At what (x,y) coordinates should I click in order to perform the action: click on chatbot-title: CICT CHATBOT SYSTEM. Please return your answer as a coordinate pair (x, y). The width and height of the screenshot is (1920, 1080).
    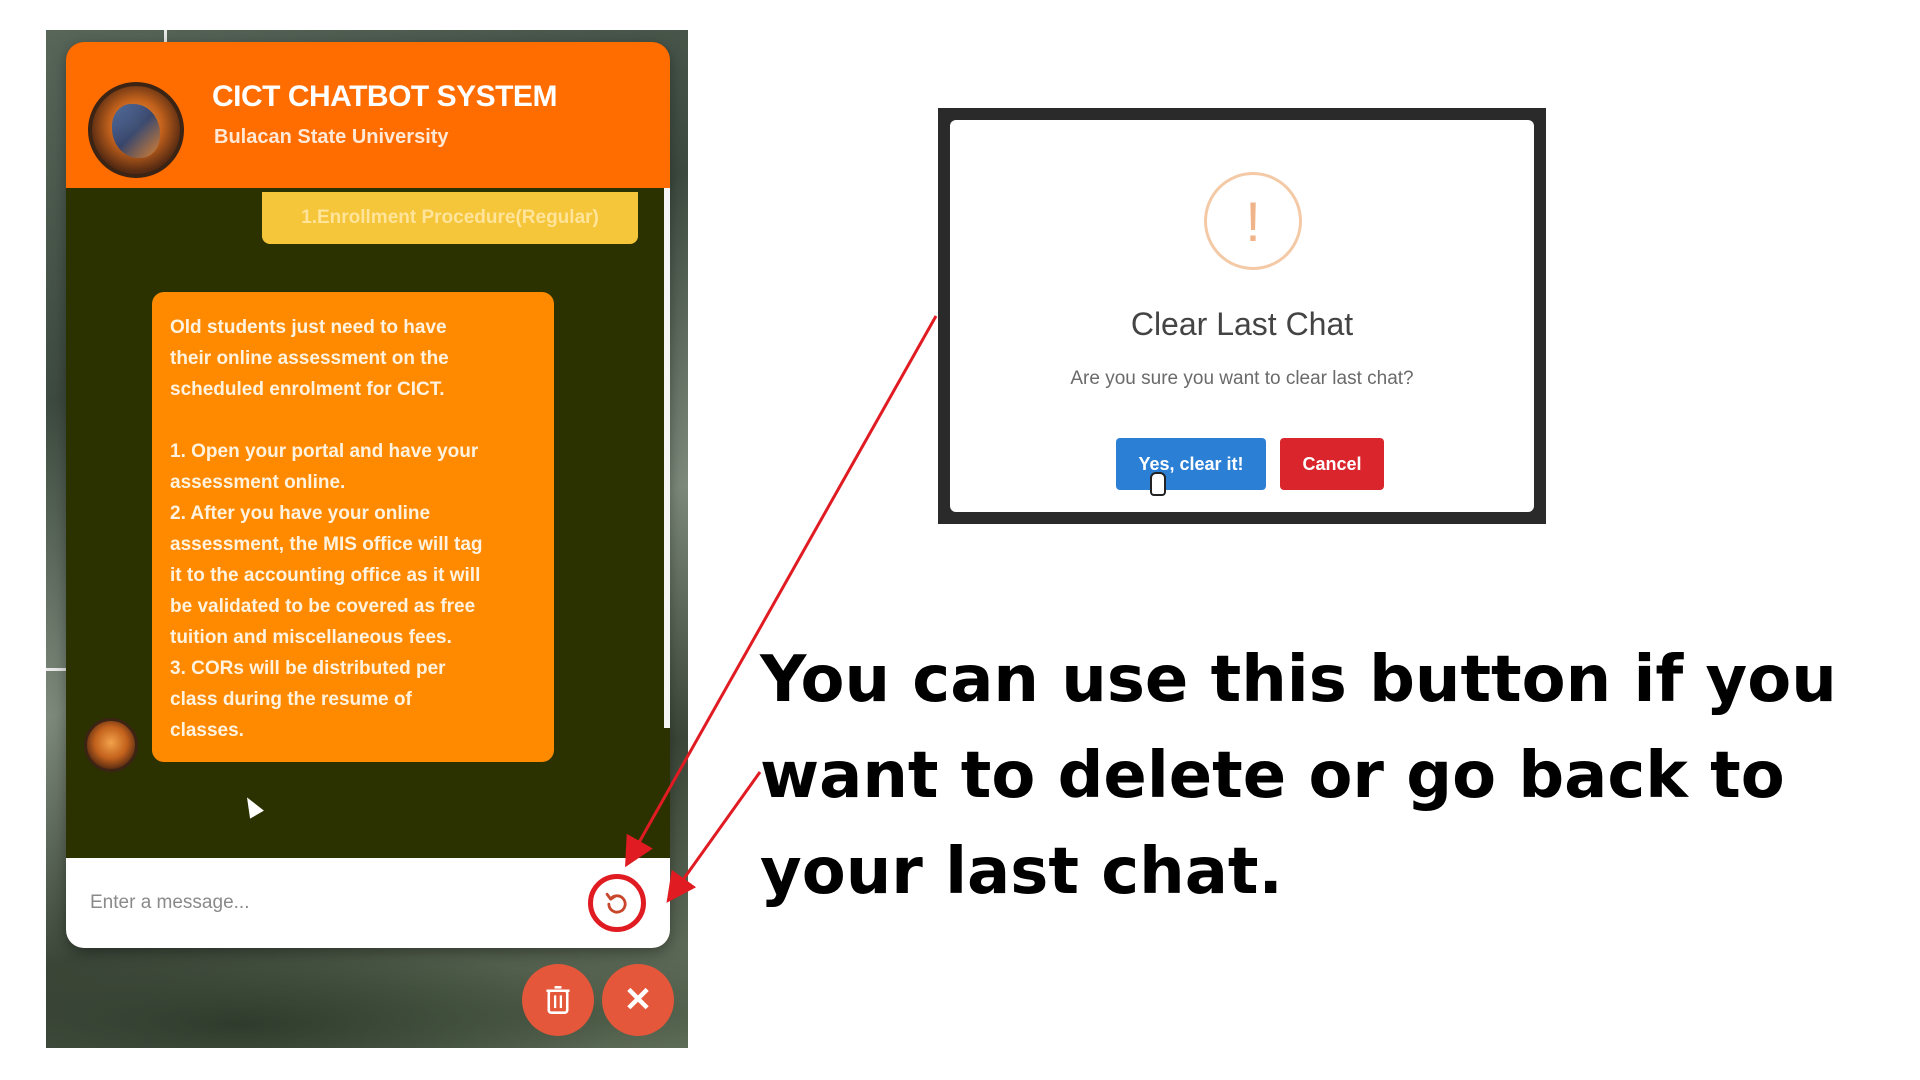
    Looking at the image, I should click on (384, 96).